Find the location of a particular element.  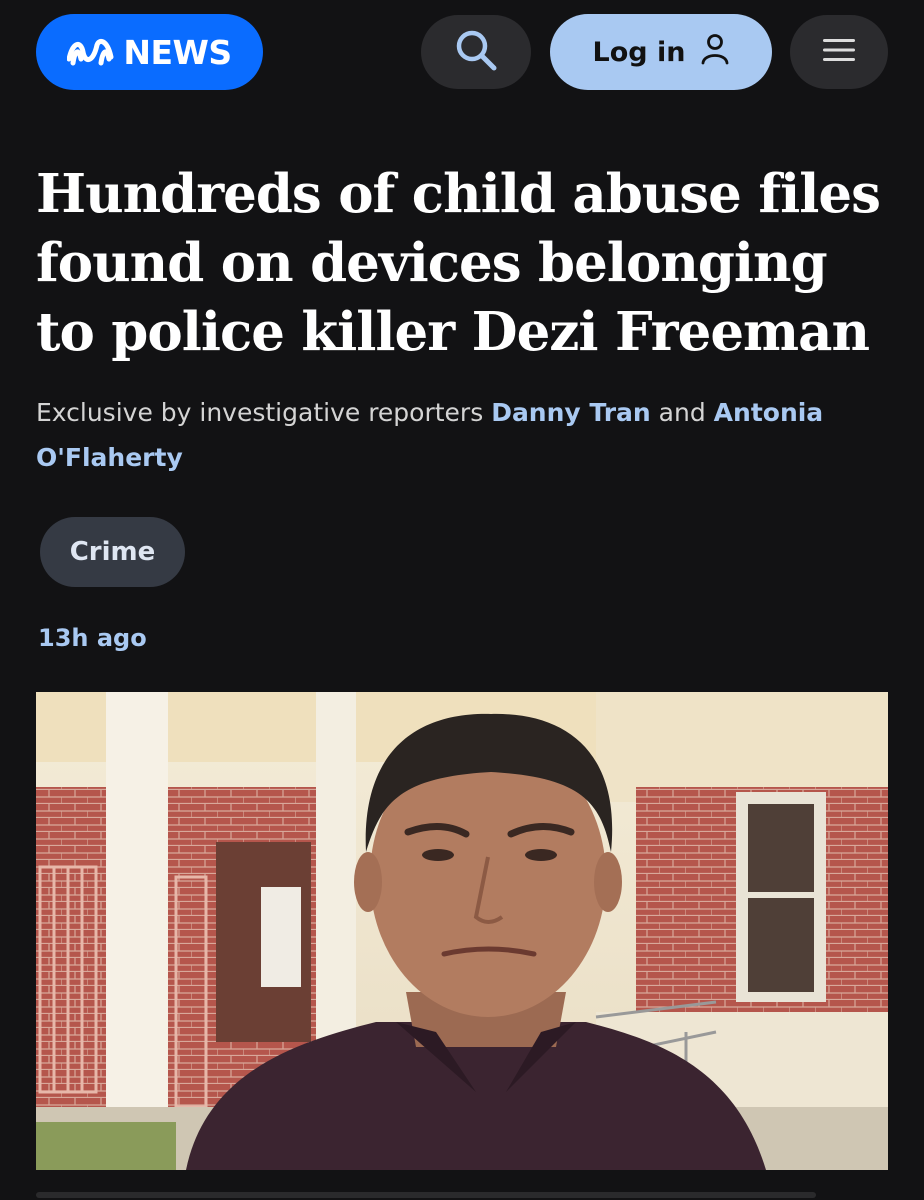

search-button is located at coordinates (476, 52).